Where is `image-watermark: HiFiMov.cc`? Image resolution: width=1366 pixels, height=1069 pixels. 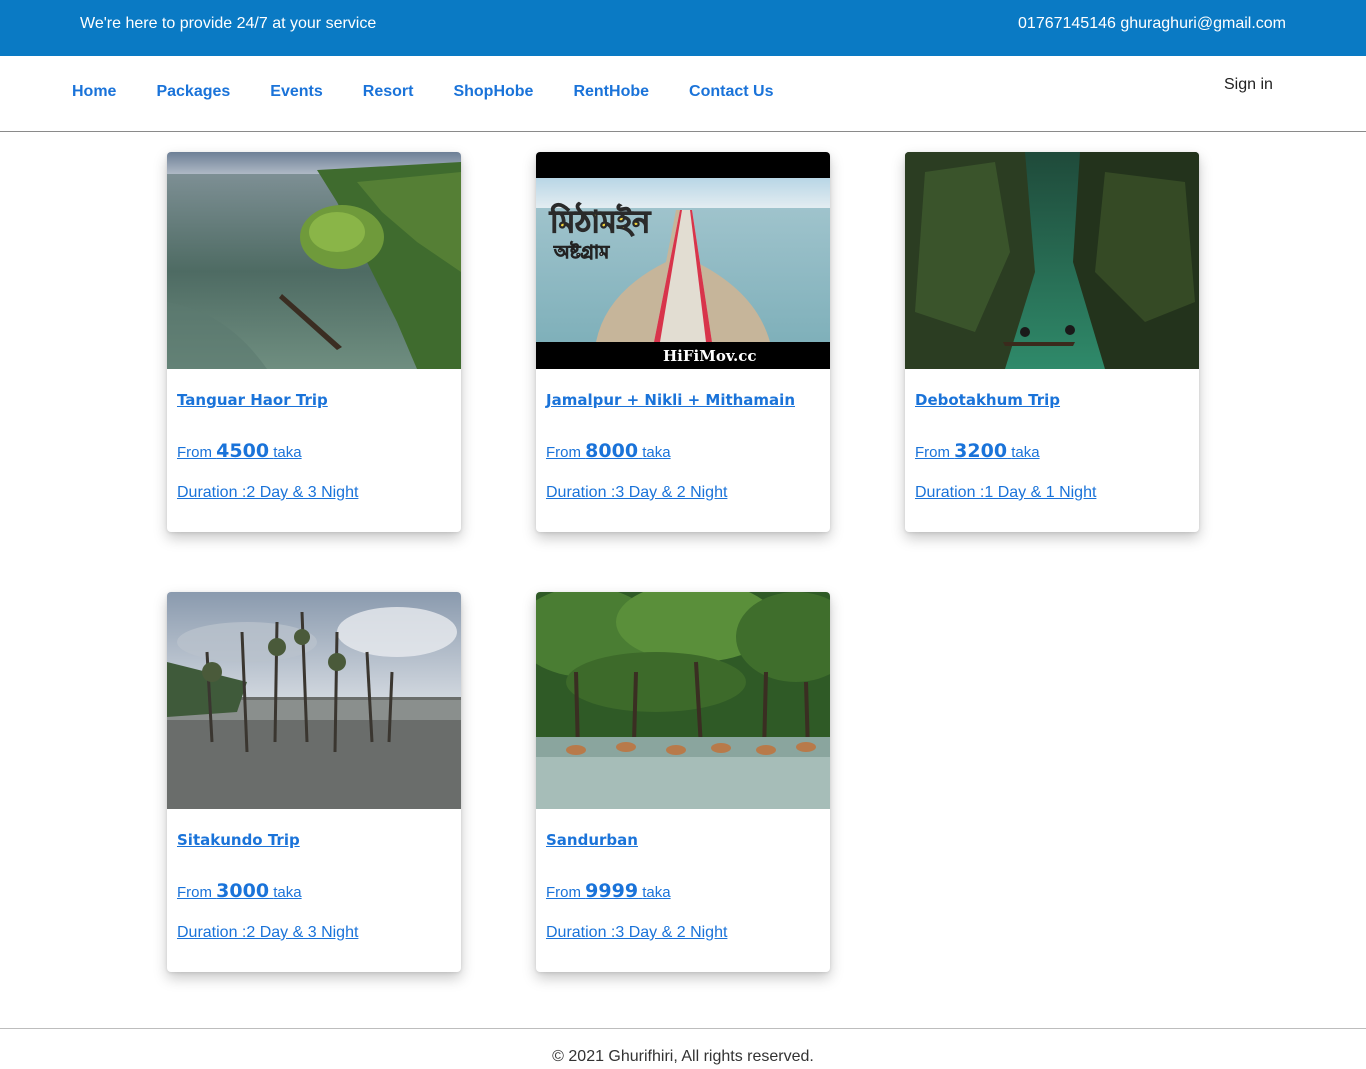
image-watermark: HiFiMov.cc is located at coordinates (710, 356).